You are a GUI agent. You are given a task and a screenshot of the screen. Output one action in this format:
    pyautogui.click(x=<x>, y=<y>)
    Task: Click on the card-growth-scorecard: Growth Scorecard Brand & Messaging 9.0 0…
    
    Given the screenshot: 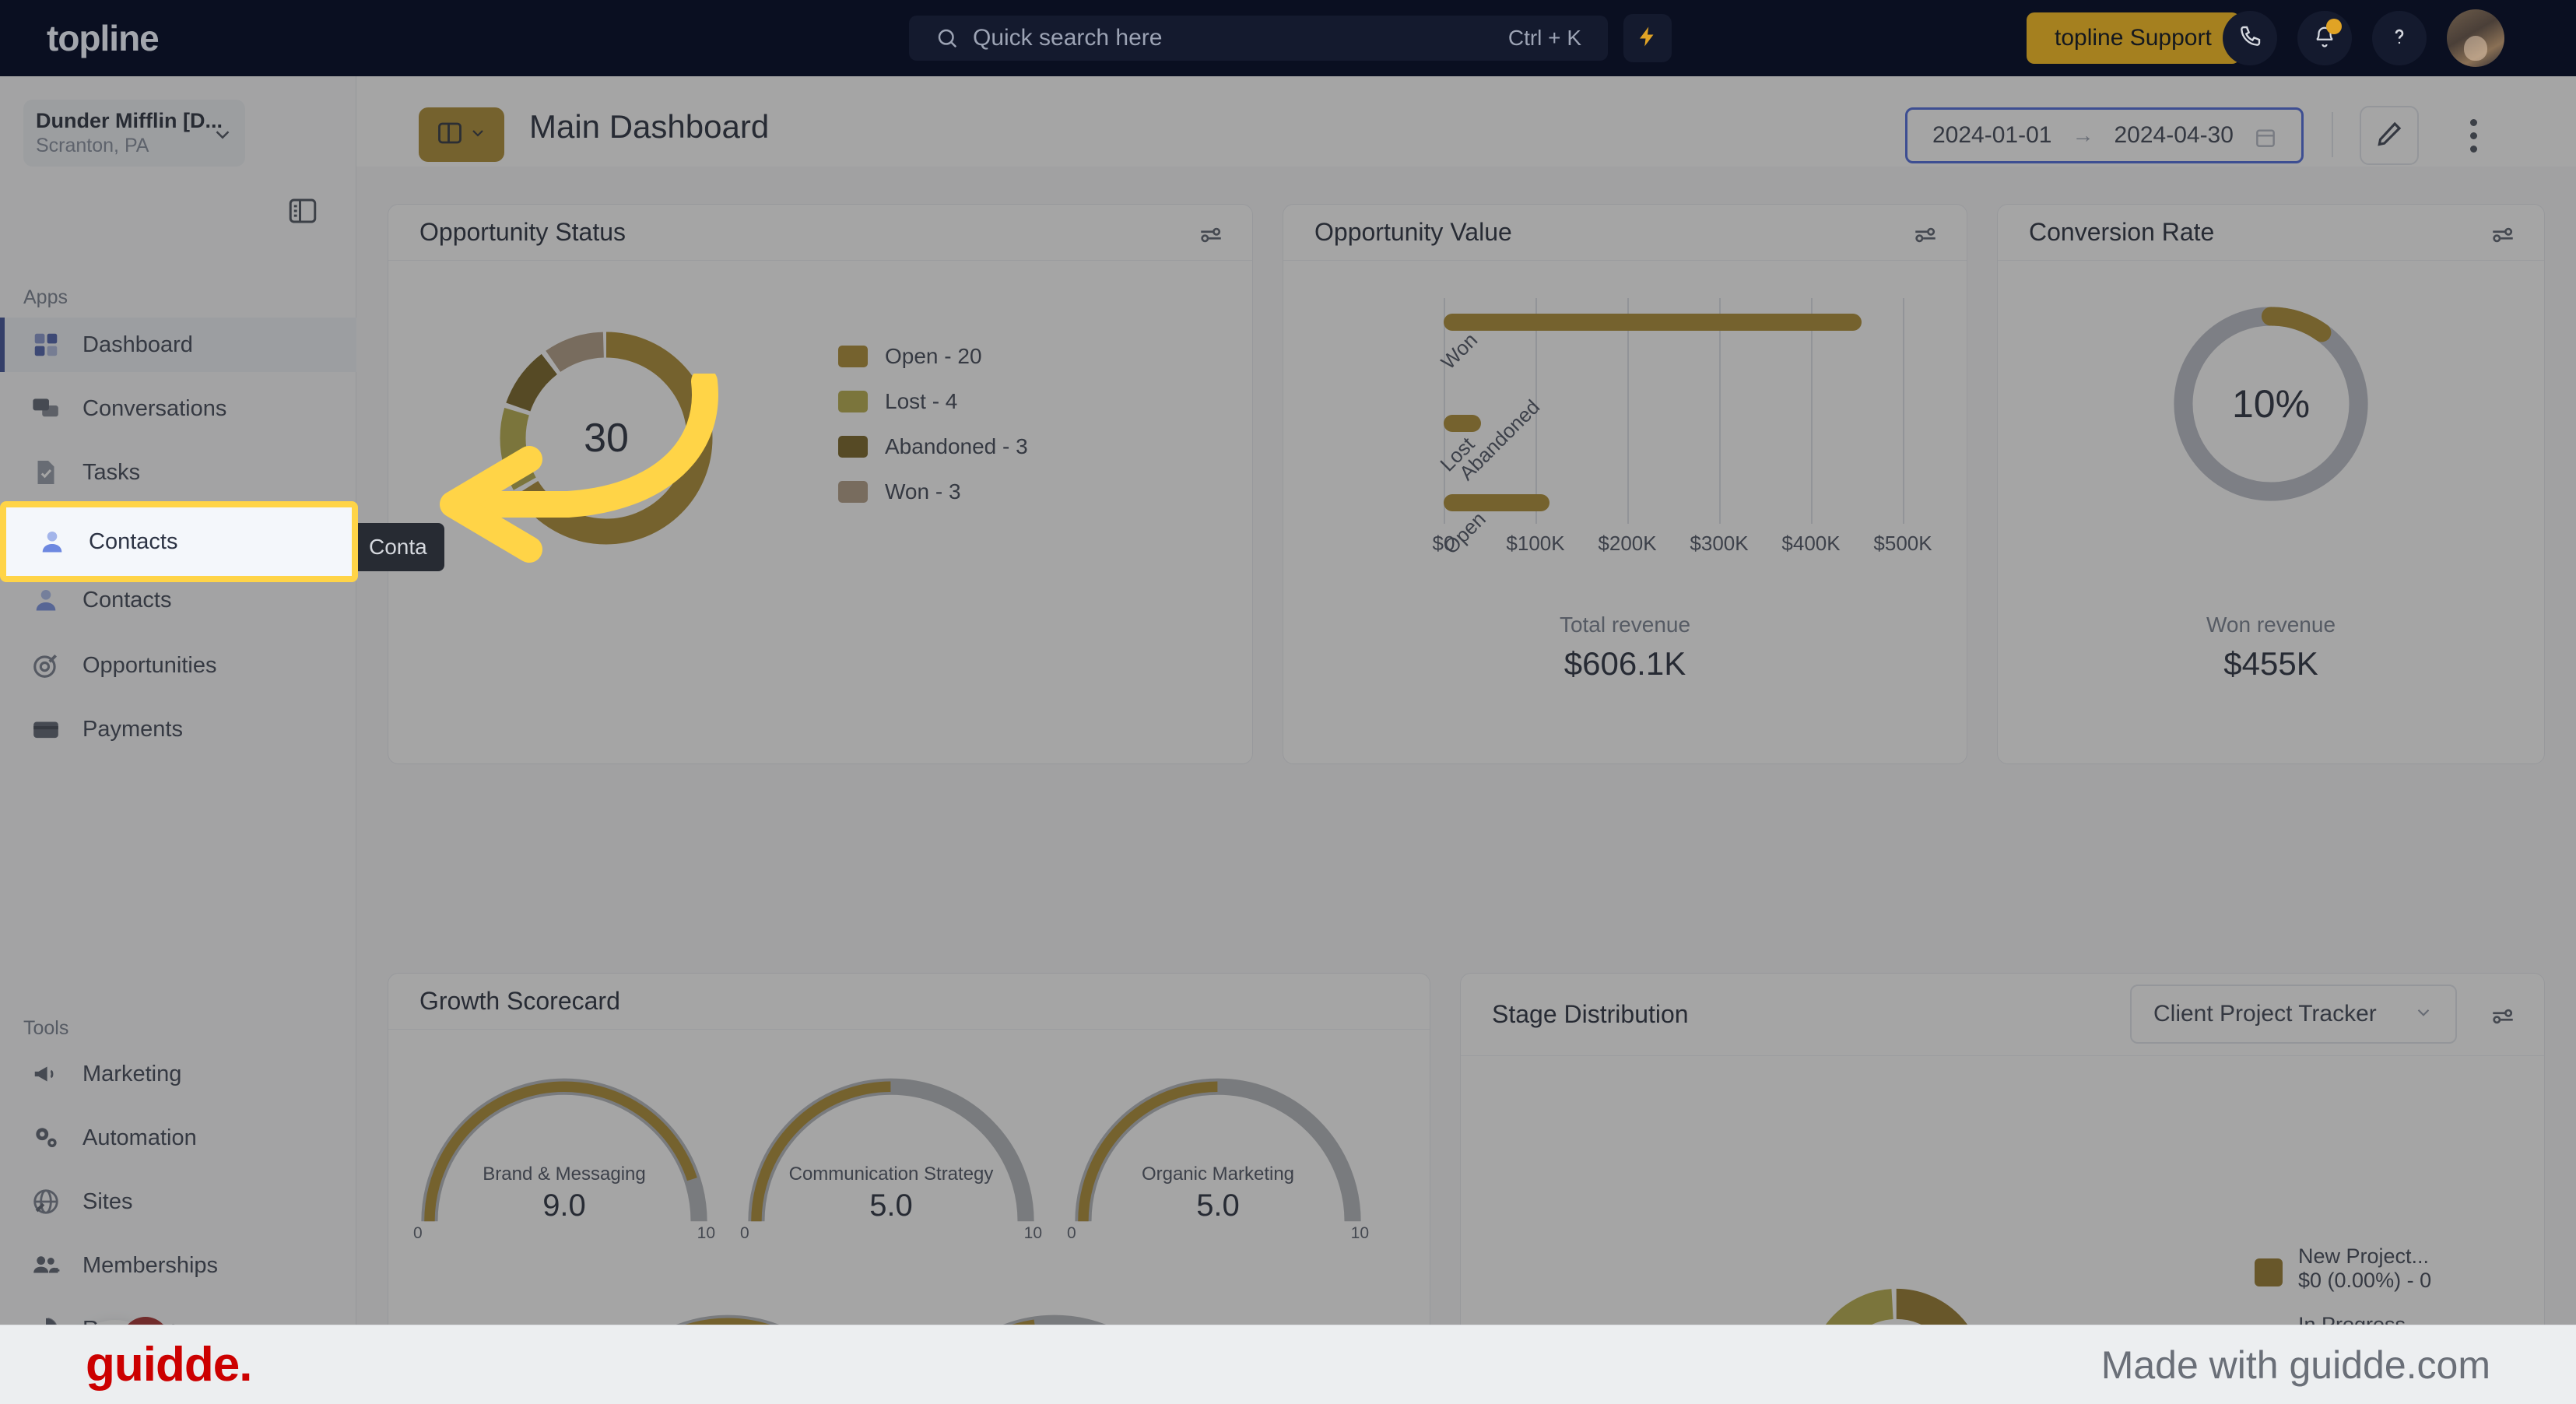 What is the action you would take?
    pyautogui.click(x=909, y=1149)
    